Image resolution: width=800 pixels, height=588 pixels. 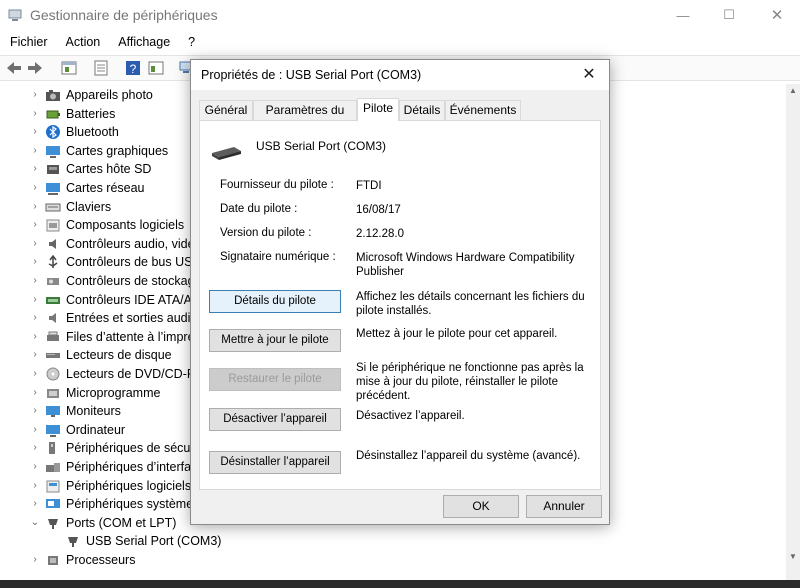 I want to click on tab-events: Événements, so click(x=483, y=110).